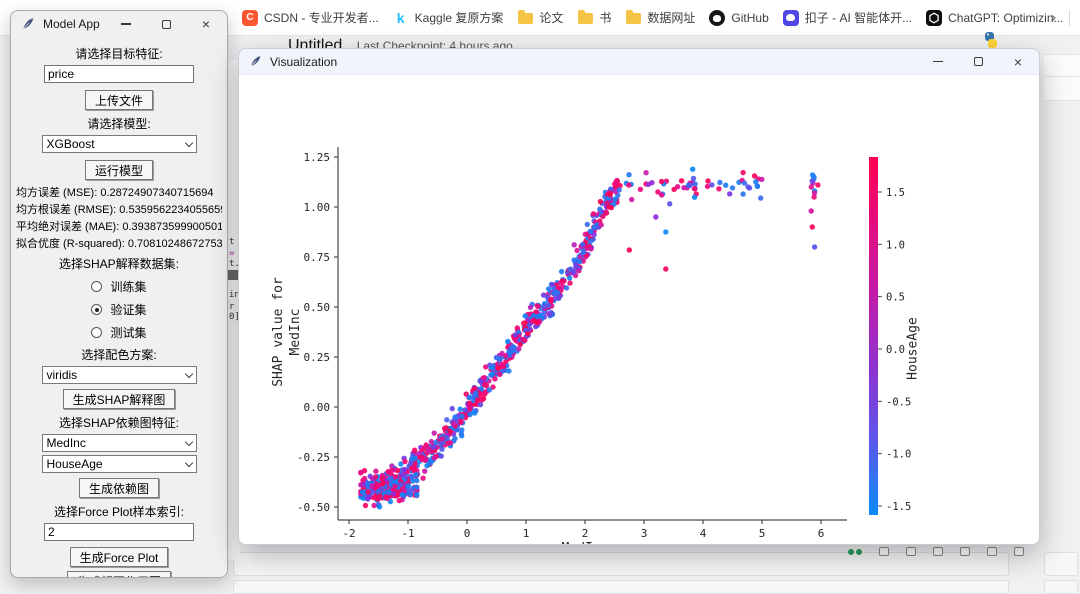 Image resolution: width=1080 pixels, height=594 pixels. What do you see at coordinates (119, 309) in the screenshot?
I see `radio-validation-set: 验证集` at bounding box center [119, 309].